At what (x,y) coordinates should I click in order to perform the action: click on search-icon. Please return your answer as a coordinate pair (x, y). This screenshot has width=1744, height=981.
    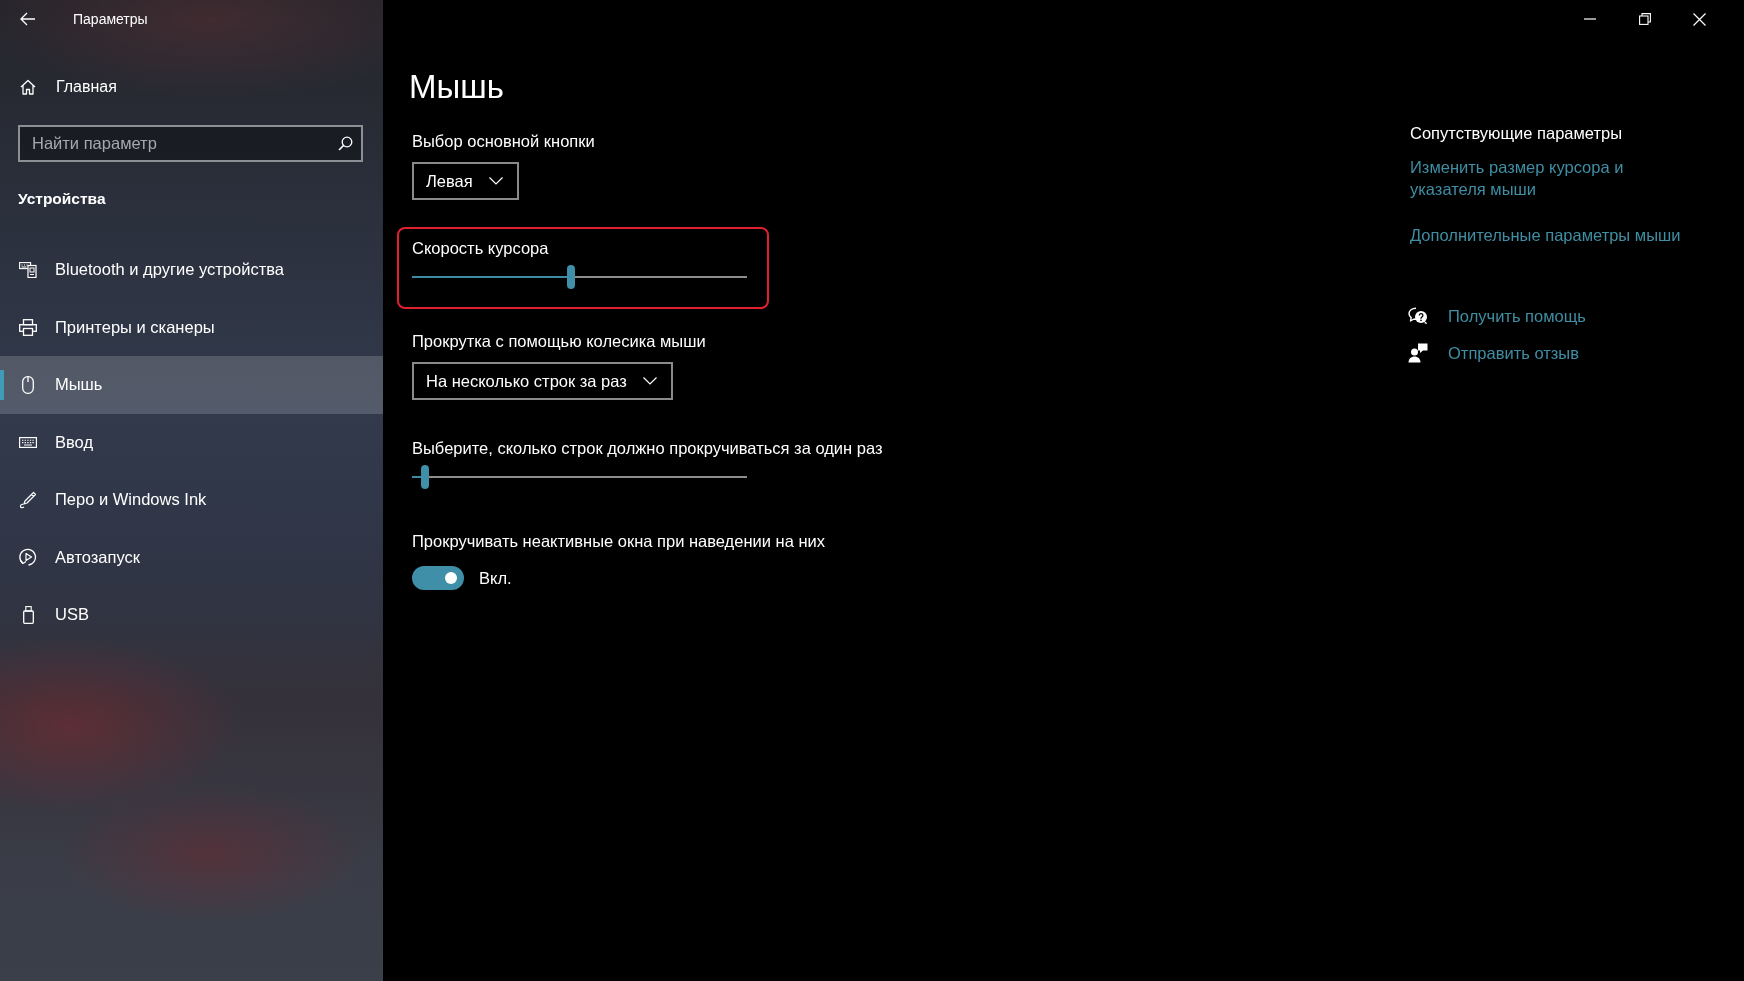
    Looking at the image, I should click on (345, 143).